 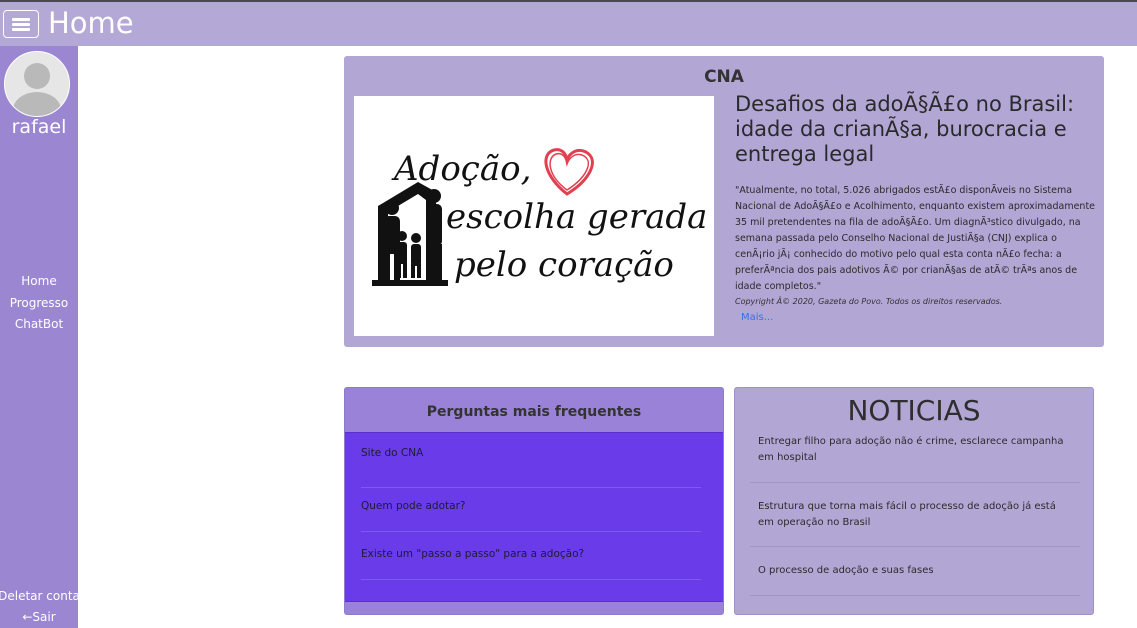 I want to click on banner-line-1: Adoção,, so click(x=461, y=169).